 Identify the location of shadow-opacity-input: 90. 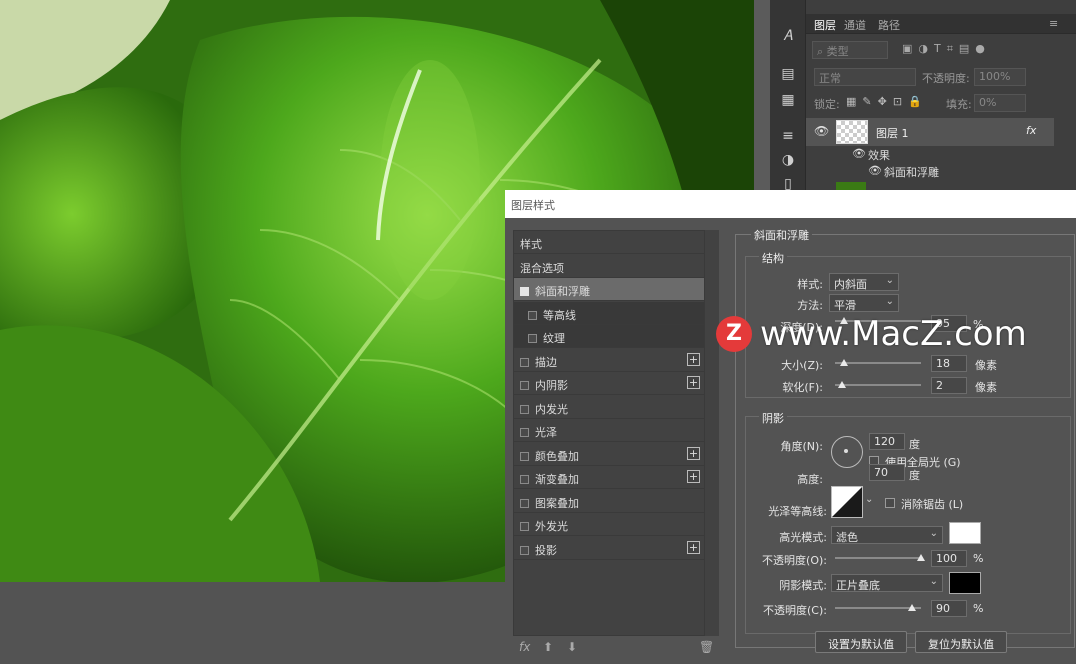
(949, 608).